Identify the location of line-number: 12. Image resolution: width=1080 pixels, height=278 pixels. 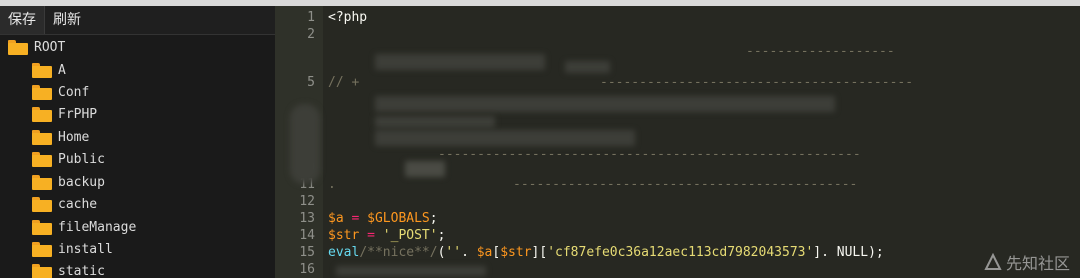
(307, 201).